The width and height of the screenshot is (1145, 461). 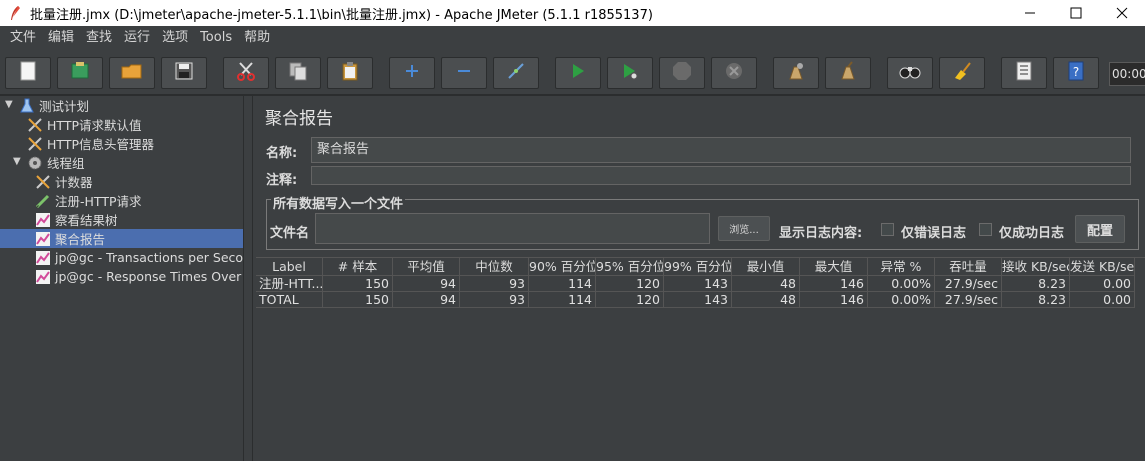 What do you see at coordinates (338, 202) in the screenshot?
I see `file-output-legend: 所有数据写入一个文件` at bounding box center [338, 202].